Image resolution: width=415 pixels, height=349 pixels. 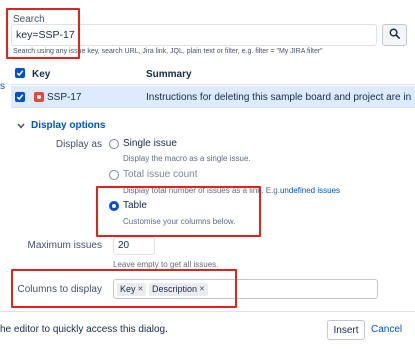 What do you see at coordinates (187, 158) in the screenshot?
I see `single-issue-description: Display the macro as a single issue.` at bounding box center [187, 158].